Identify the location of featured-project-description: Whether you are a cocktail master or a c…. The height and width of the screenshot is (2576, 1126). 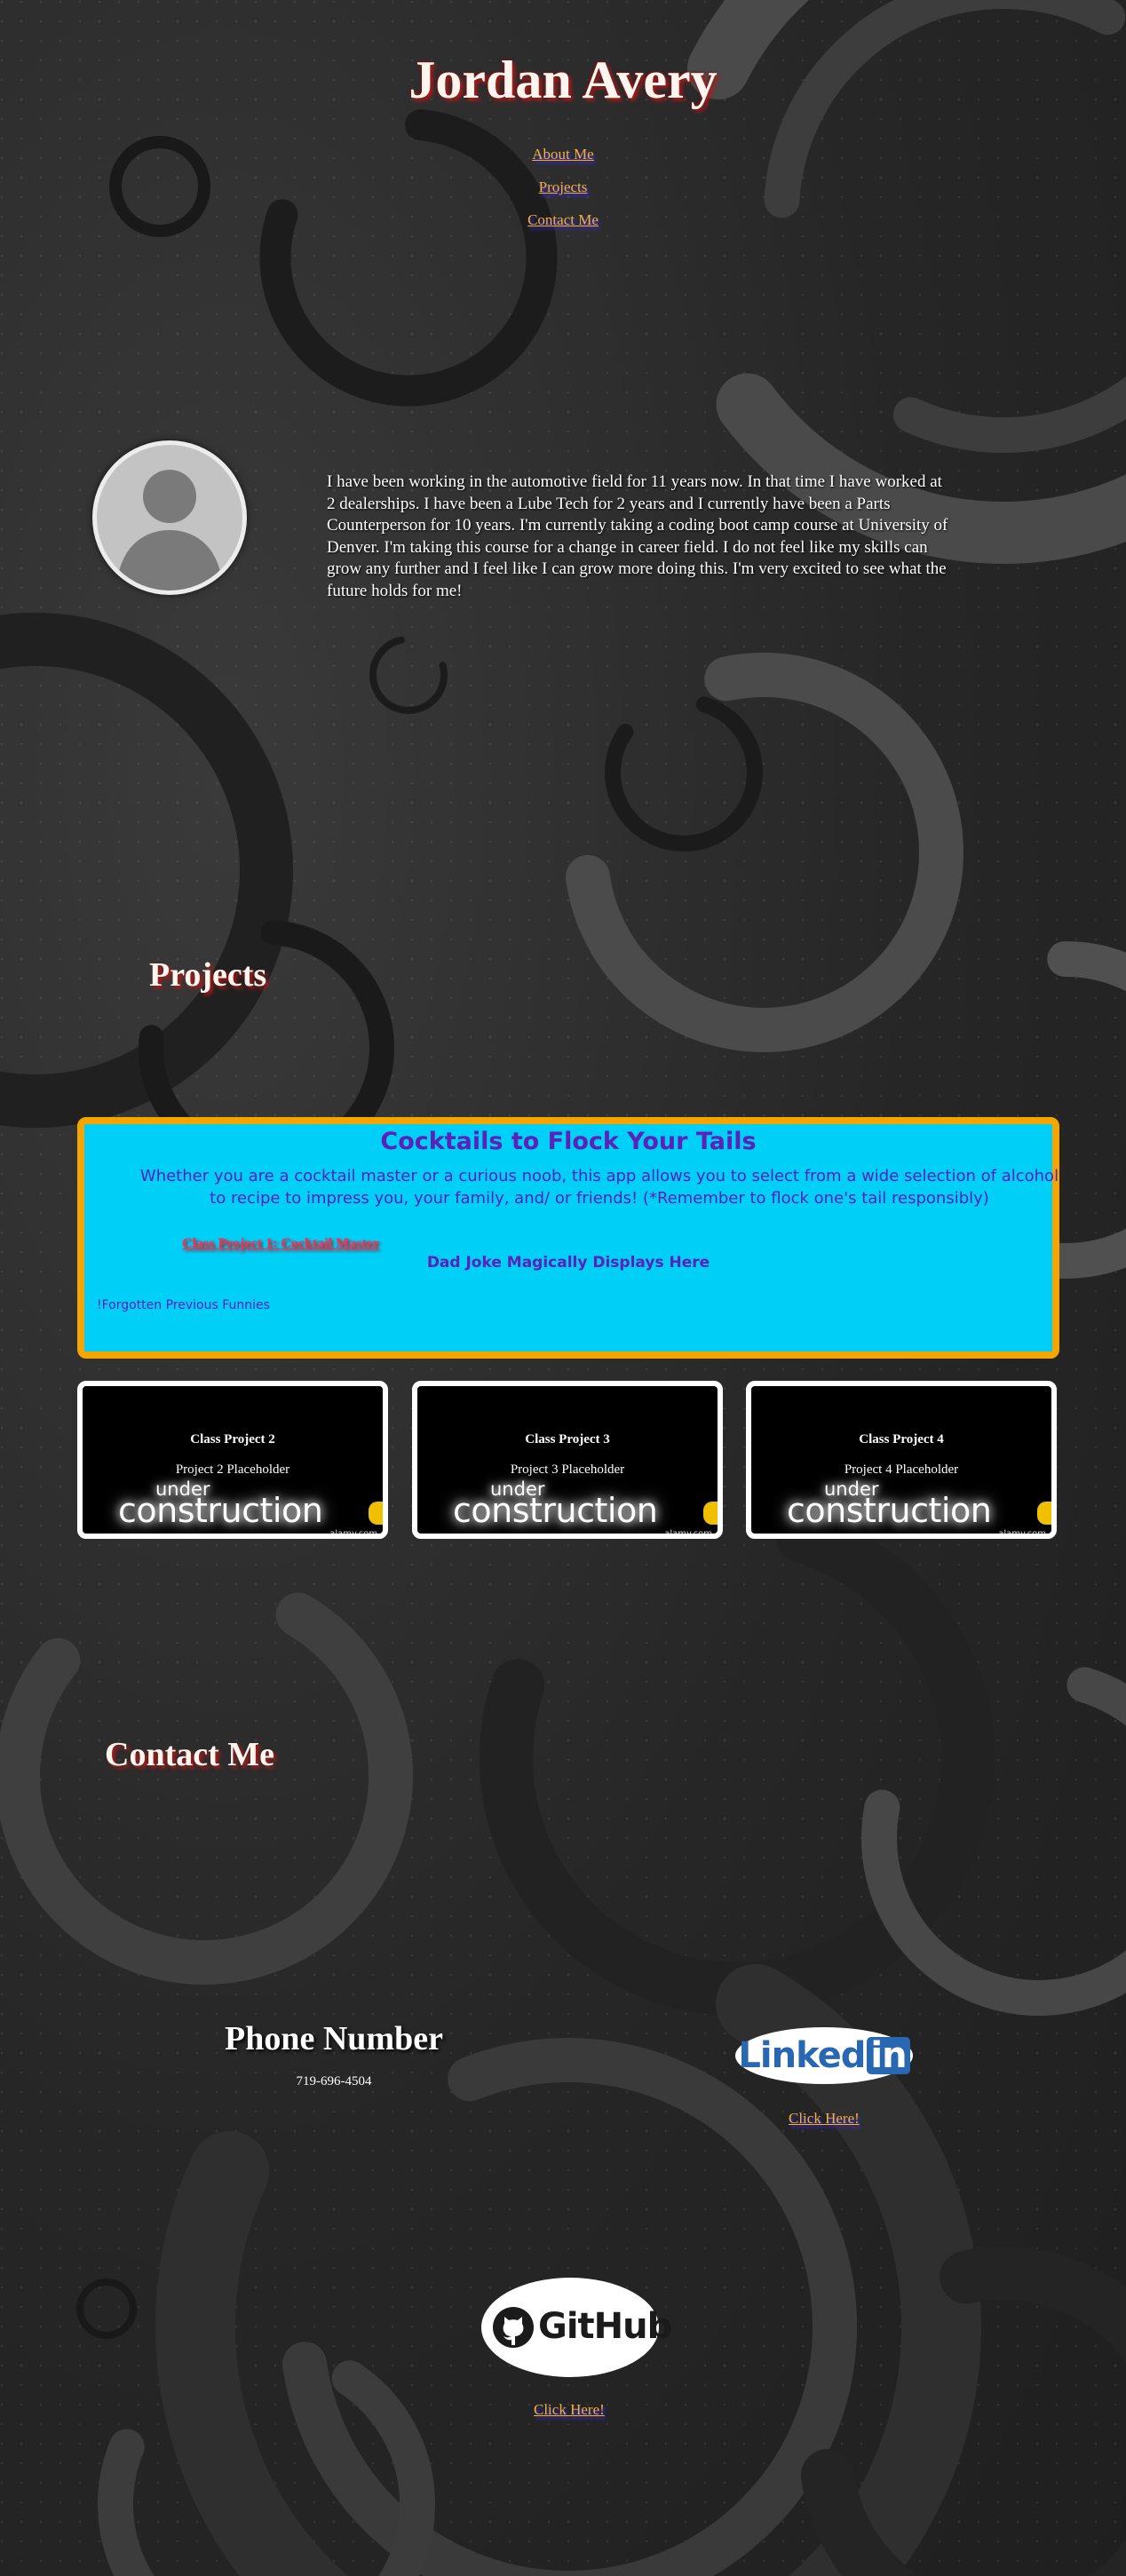
(599, 1188).